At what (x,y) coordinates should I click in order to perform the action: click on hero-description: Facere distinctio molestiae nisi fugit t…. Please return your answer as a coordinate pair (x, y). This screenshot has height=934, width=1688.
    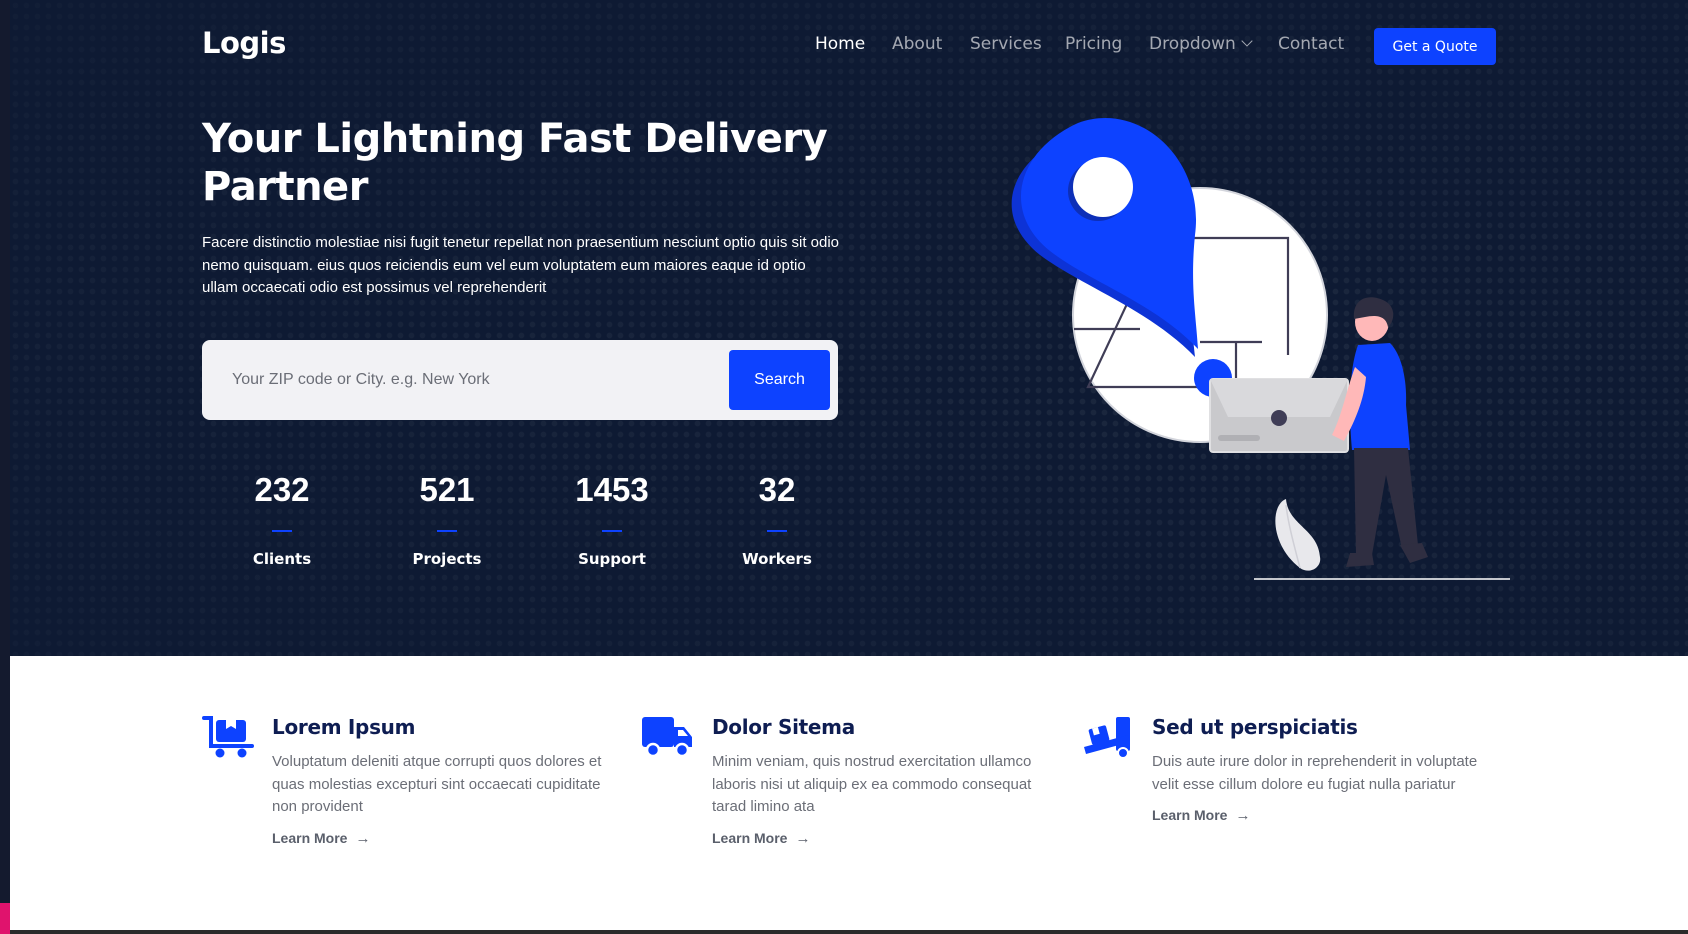
    Looking at the image, I should click on (521, 265).